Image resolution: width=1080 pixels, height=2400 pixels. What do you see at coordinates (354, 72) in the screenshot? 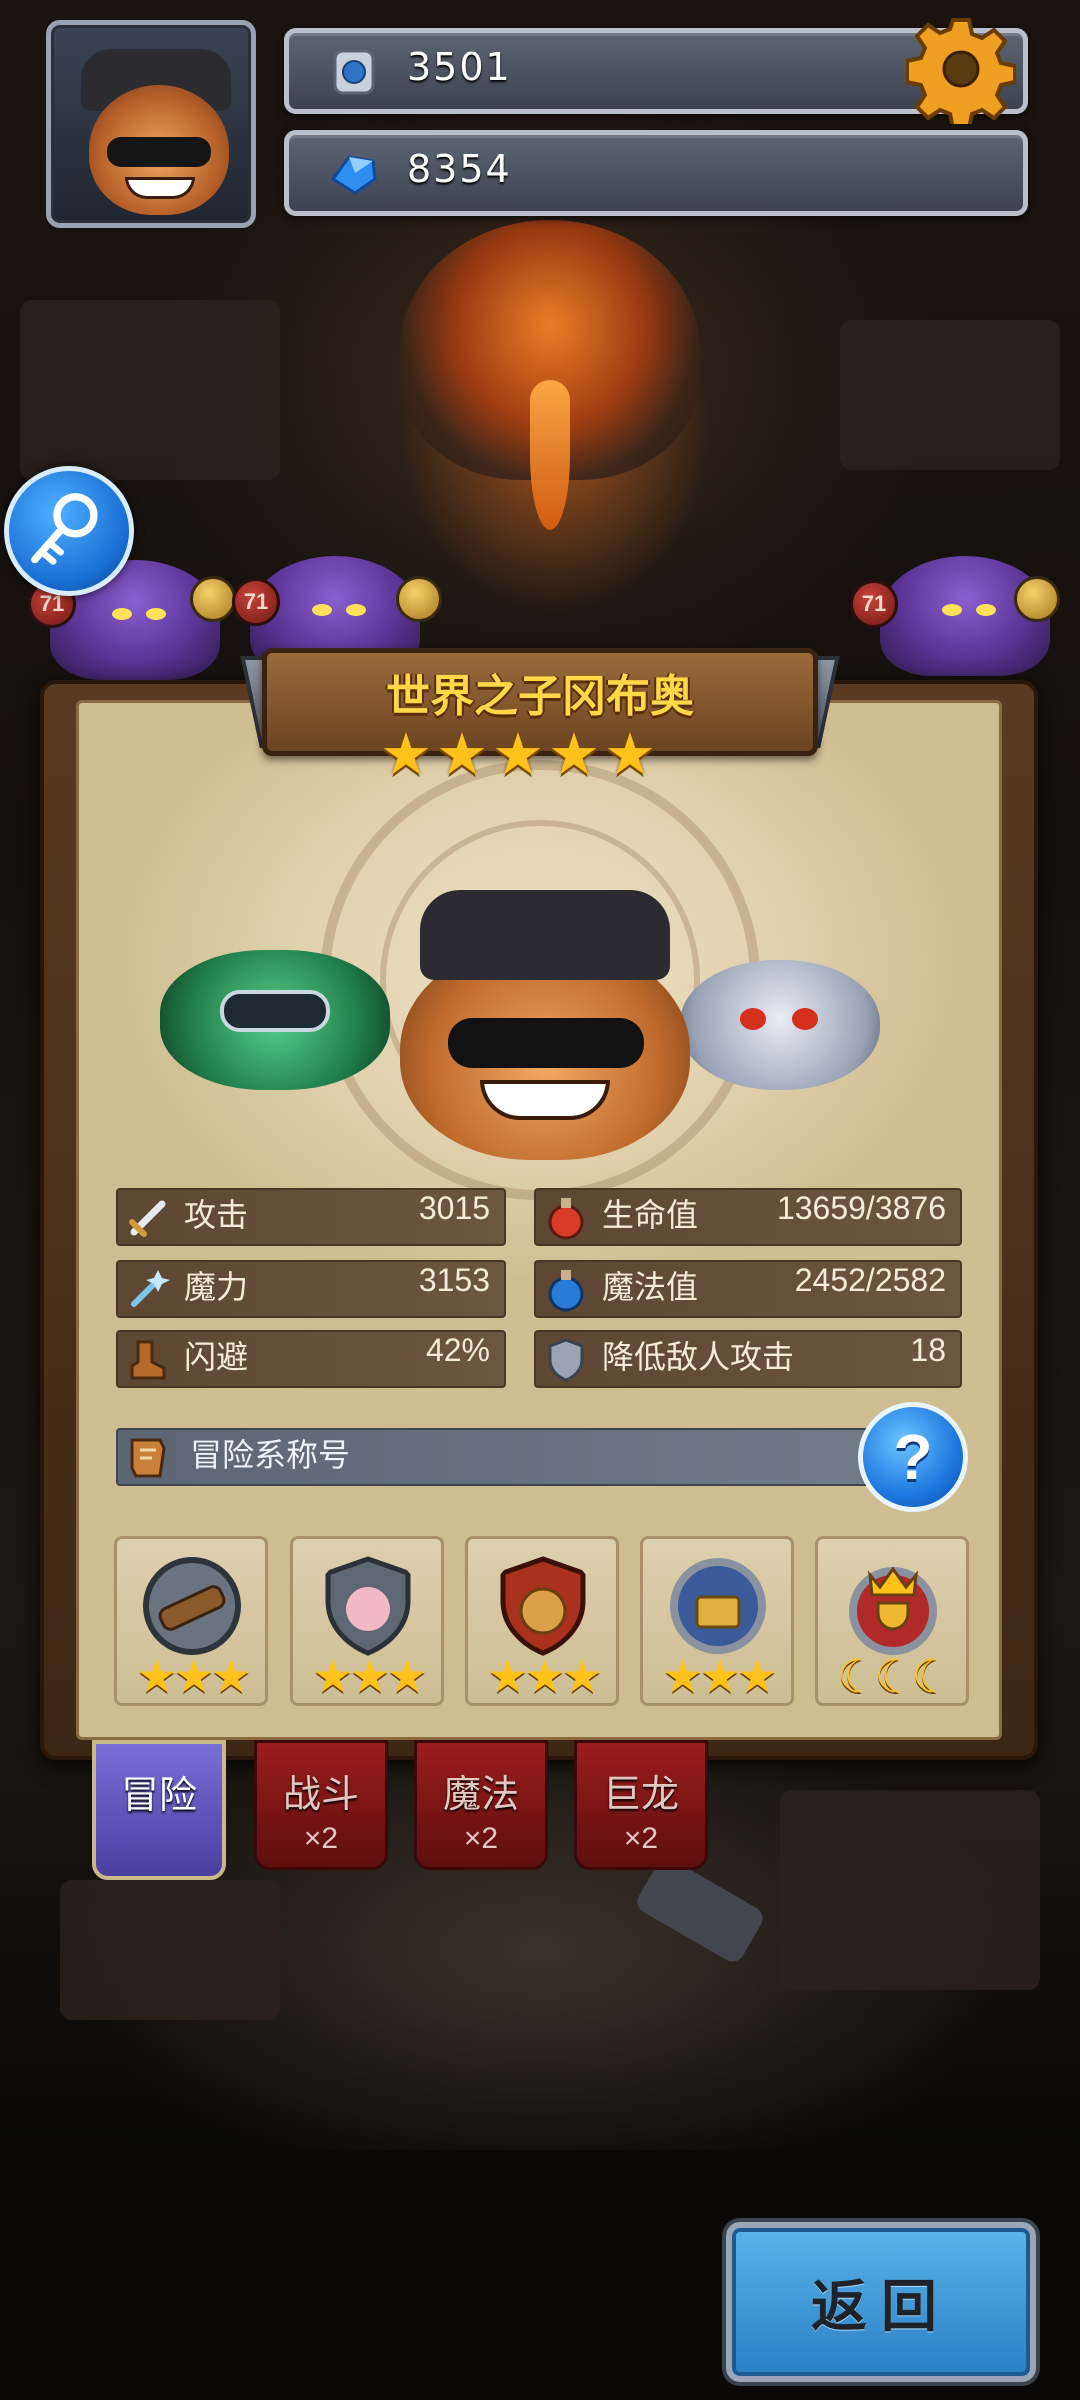
I see `silver-coin-icon` at bounding box center [354, 72].